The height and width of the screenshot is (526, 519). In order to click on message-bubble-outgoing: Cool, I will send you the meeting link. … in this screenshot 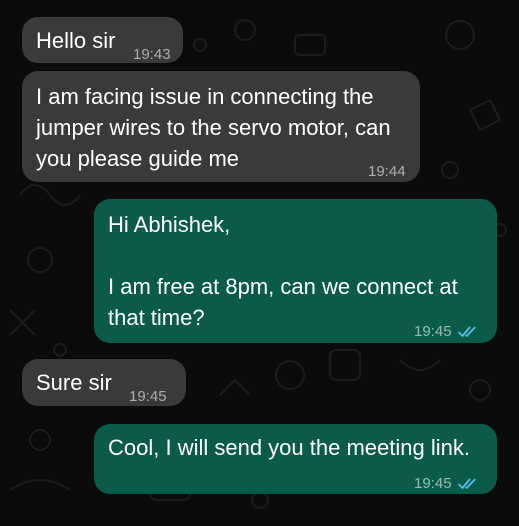, I will do `click(295, 459)`.